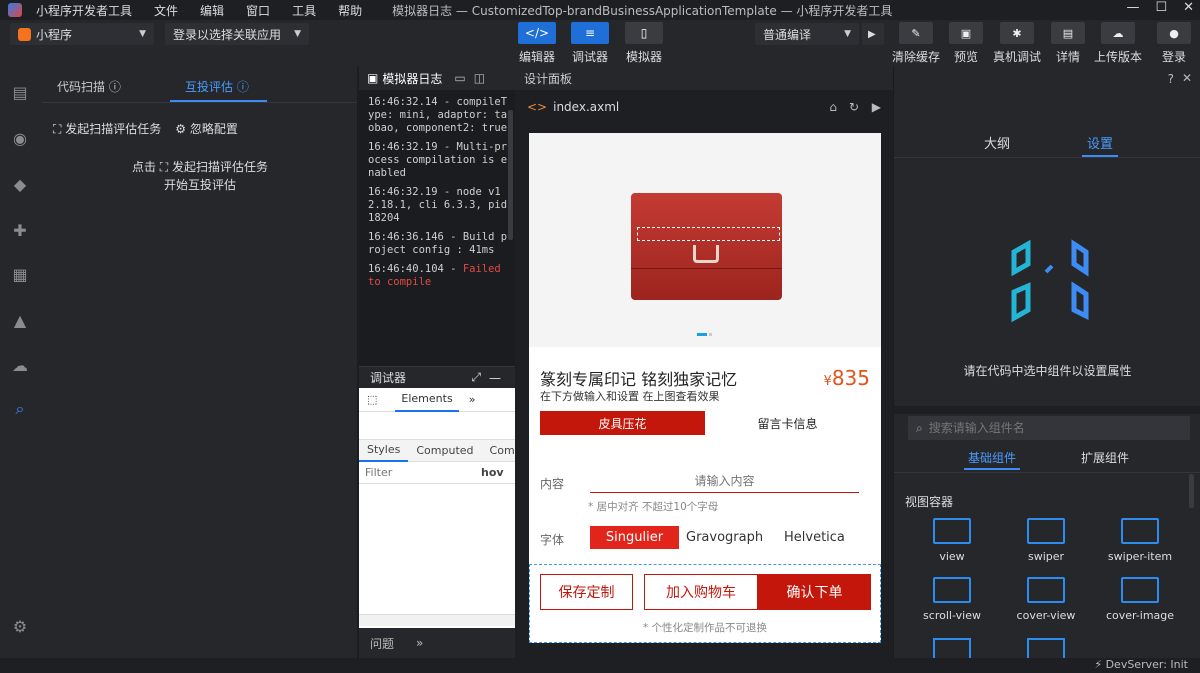 The width and height of the screenshot is (1200, 673). I want to click on component-cover-image: cover-image, so click(1140, 599).